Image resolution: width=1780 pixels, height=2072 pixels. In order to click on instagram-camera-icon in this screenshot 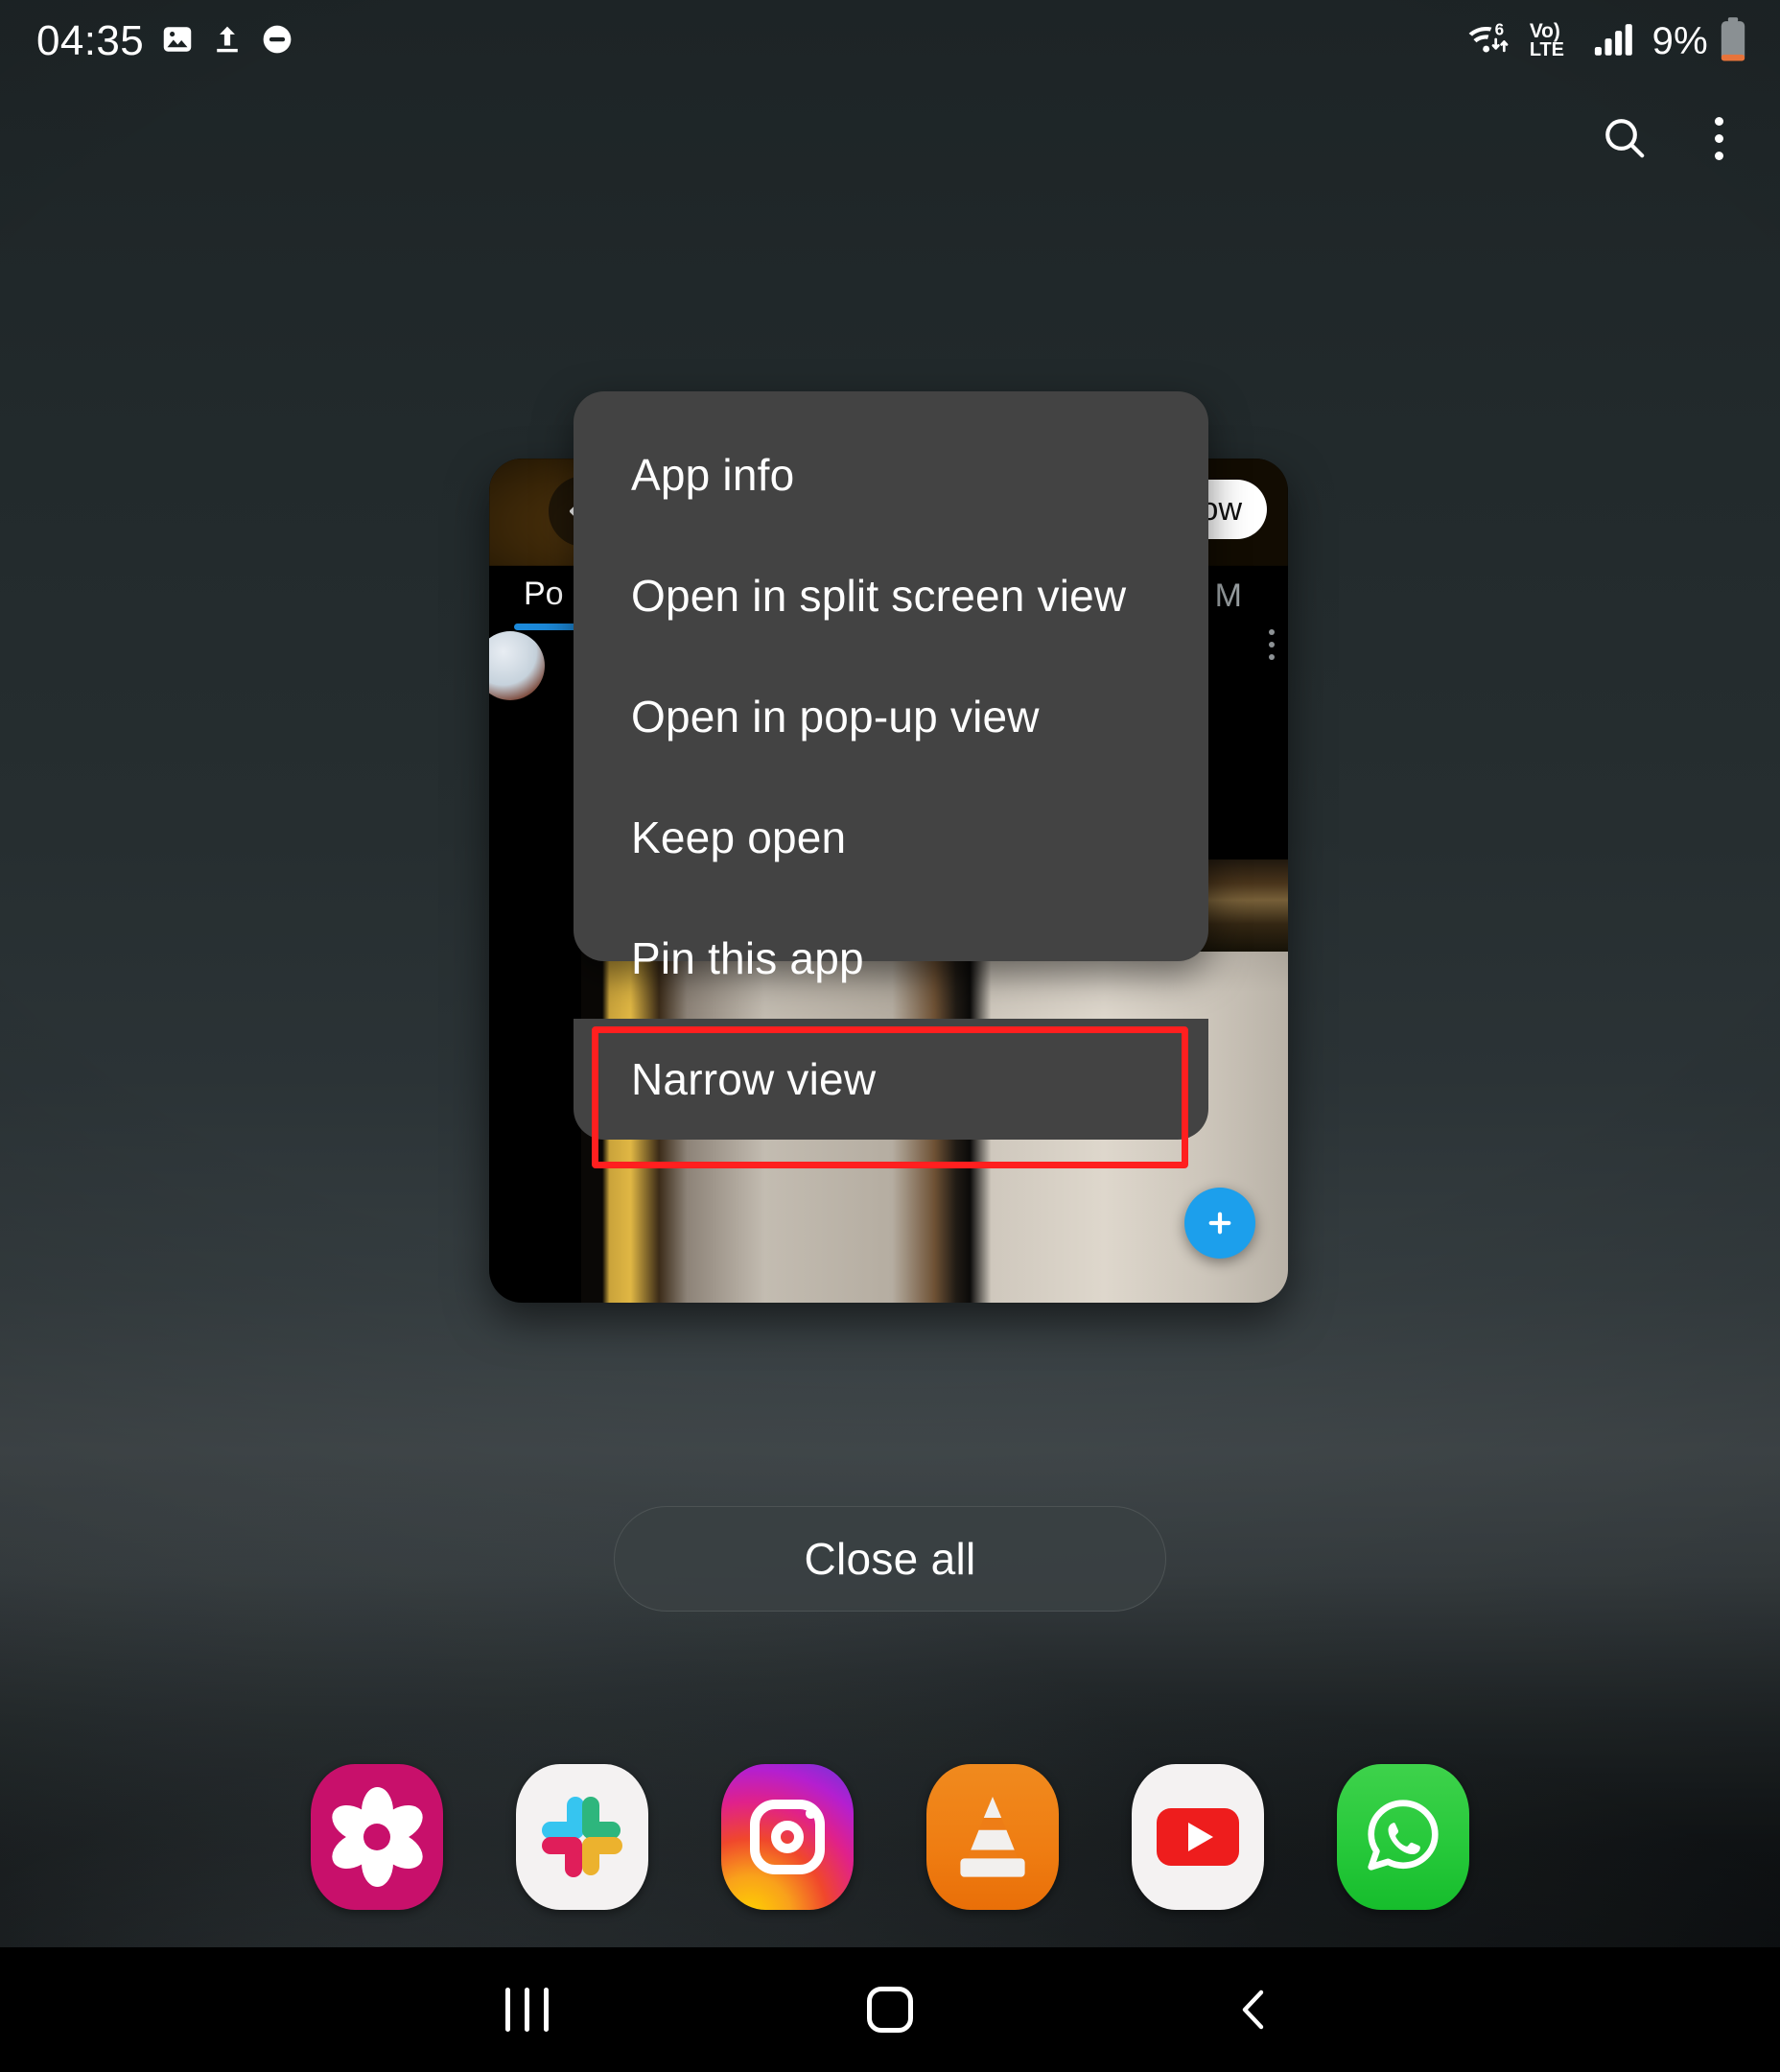, I will do `click(788, 1837)`.